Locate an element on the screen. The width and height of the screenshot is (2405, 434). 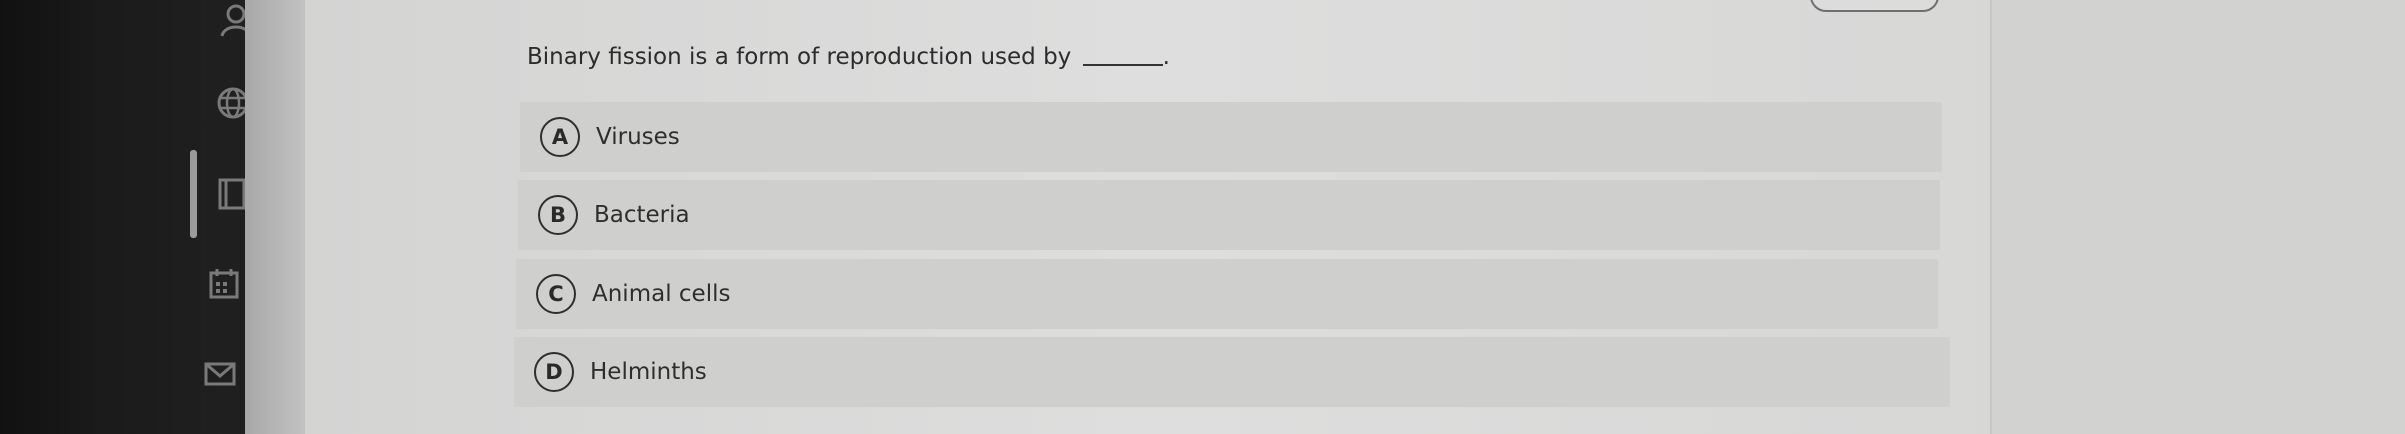
app-sidebar is located at coordinates (127, 217).